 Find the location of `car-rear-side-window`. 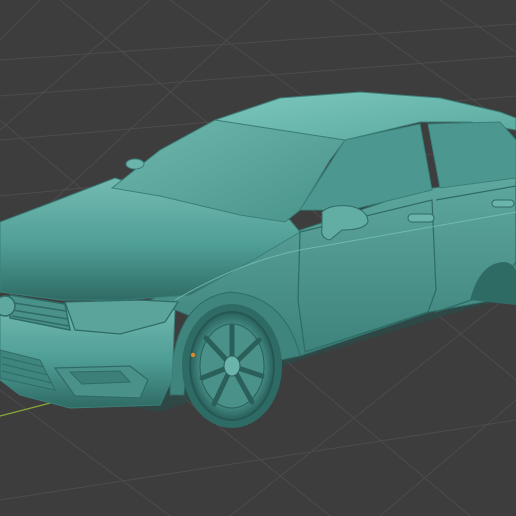

car-rear-side-window is located at coordinates (471, 155).